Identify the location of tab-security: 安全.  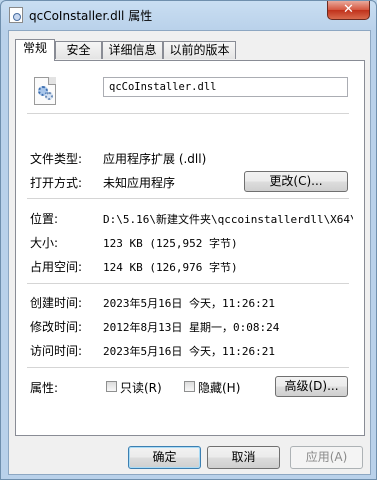
(78, 50).